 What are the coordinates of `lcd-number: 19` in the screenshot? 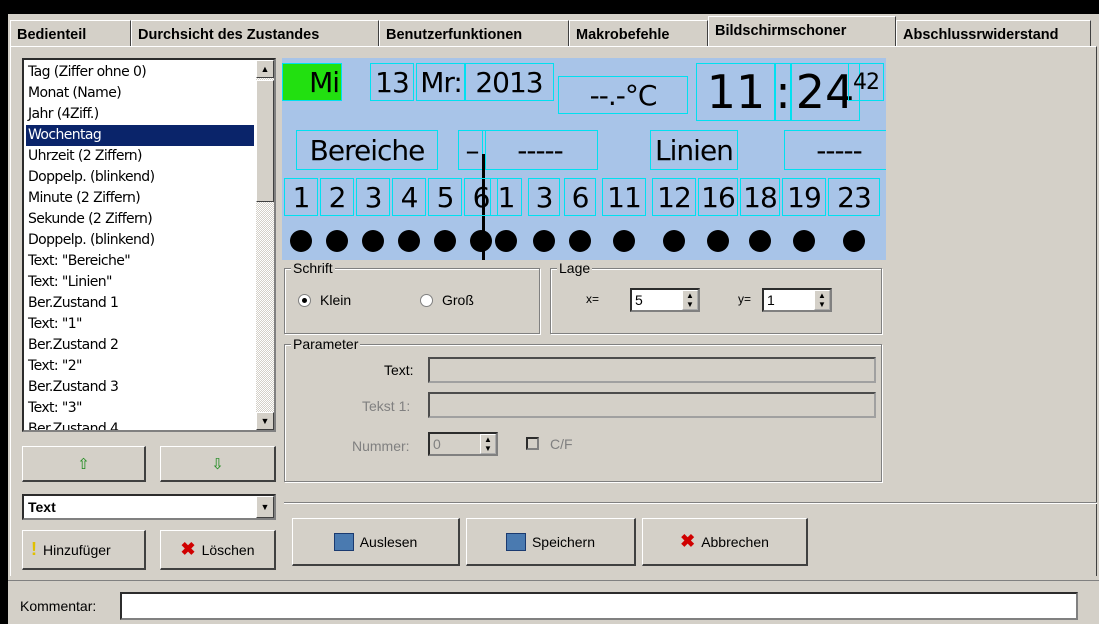 It's located at (804, 197).